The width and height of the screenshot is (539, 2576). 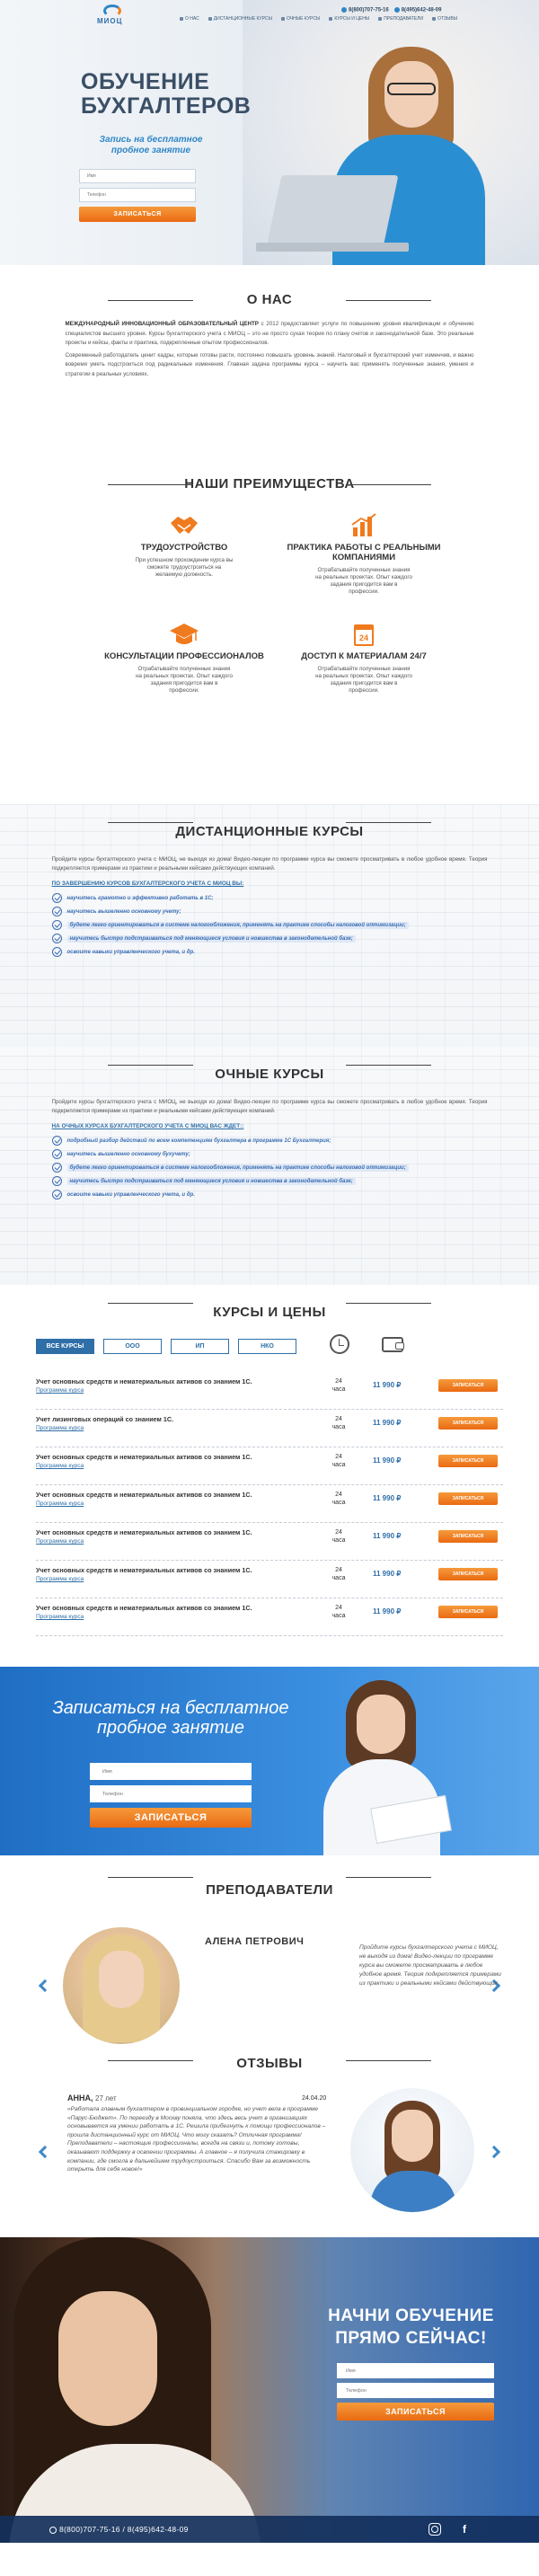 I want to click on logo: МИОЦ, so click(x=115, y=15).